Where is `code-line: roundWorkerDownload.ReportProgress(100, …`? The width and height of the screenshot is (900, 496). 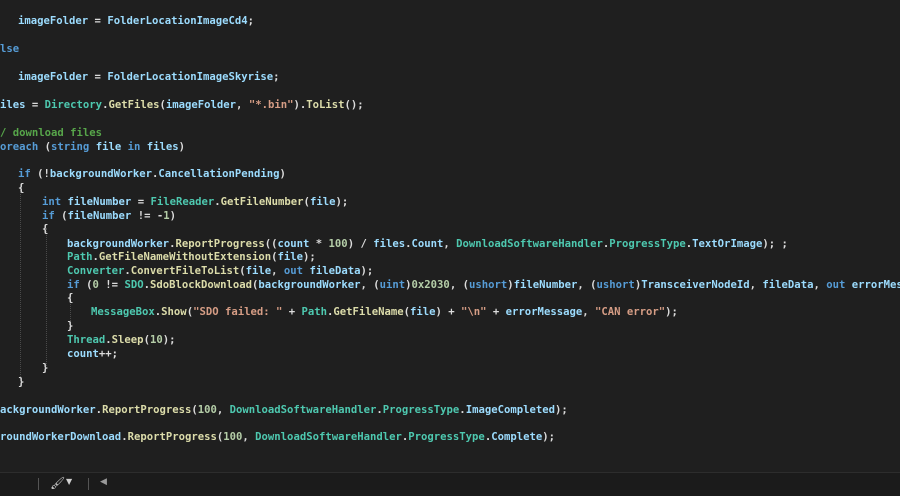 code-line: roundWorkerDownload.ReportProgress(100, … is located at coordinates (277, 437).